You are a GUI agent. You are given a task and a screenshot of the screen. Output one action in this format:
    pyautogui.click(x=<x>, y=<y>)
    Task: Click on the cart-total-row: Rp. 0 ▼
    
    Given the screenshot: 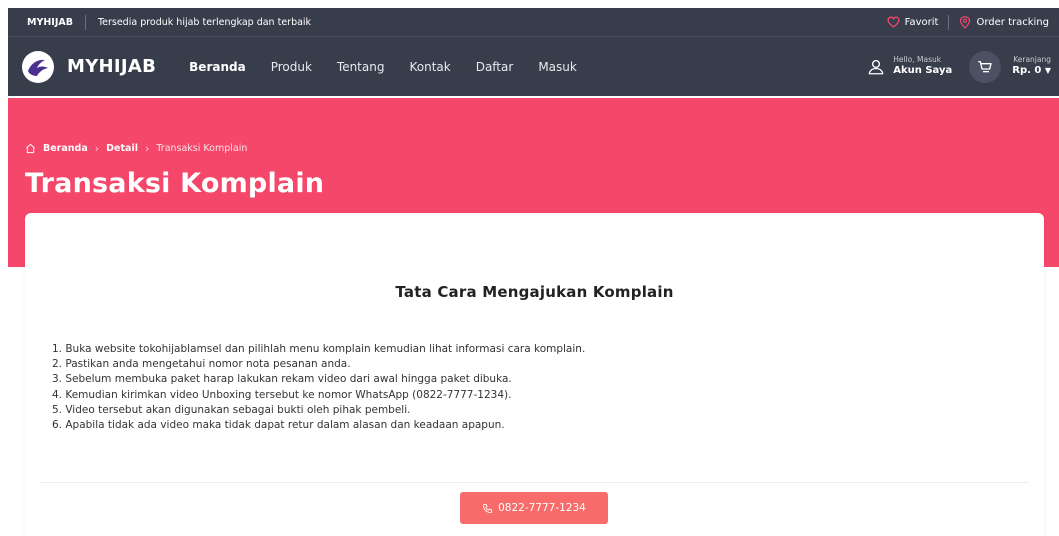 What is the action you would take?
    pyautogui.click(x=1031, y=71)
    